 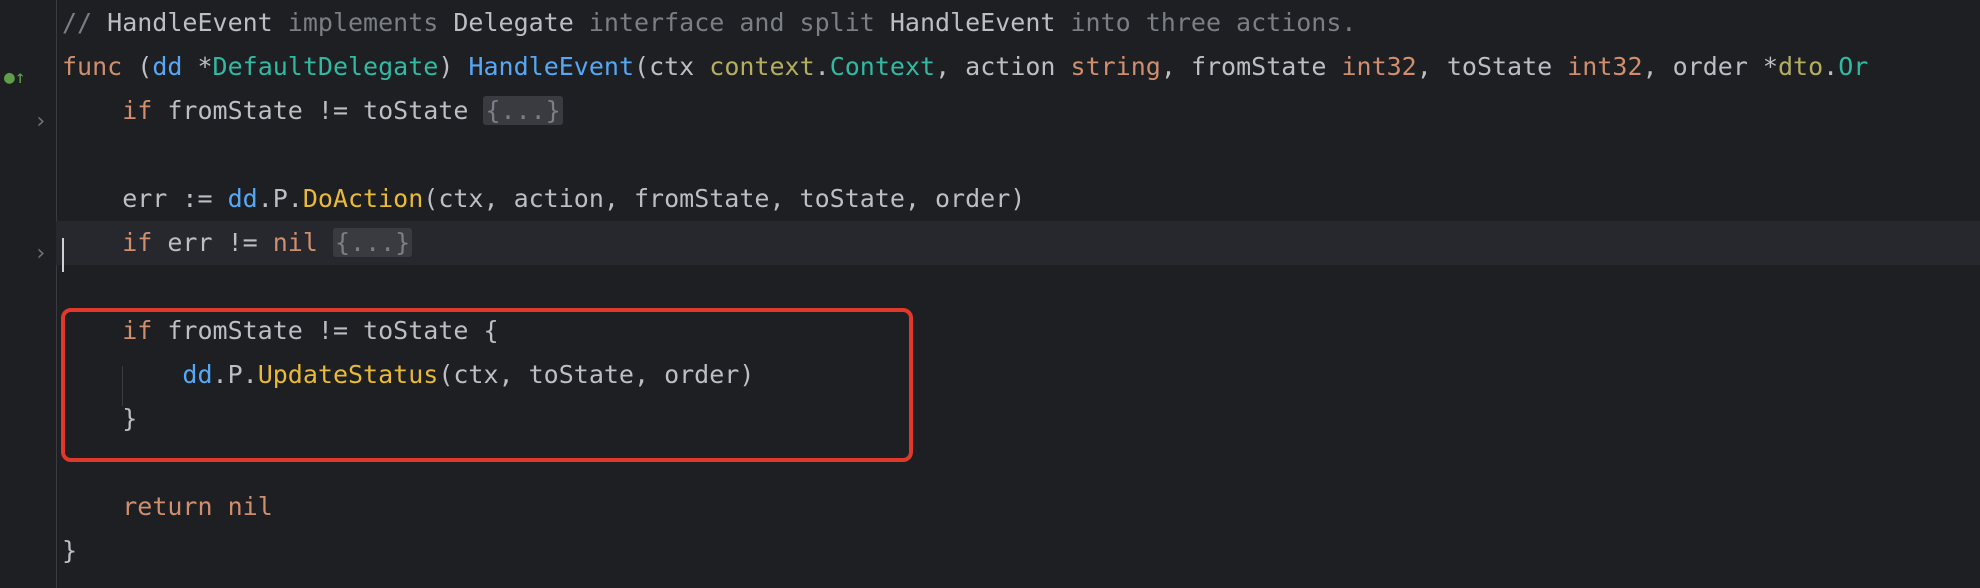 I want to click on code-token: err !=, so click(x=212, y=242).